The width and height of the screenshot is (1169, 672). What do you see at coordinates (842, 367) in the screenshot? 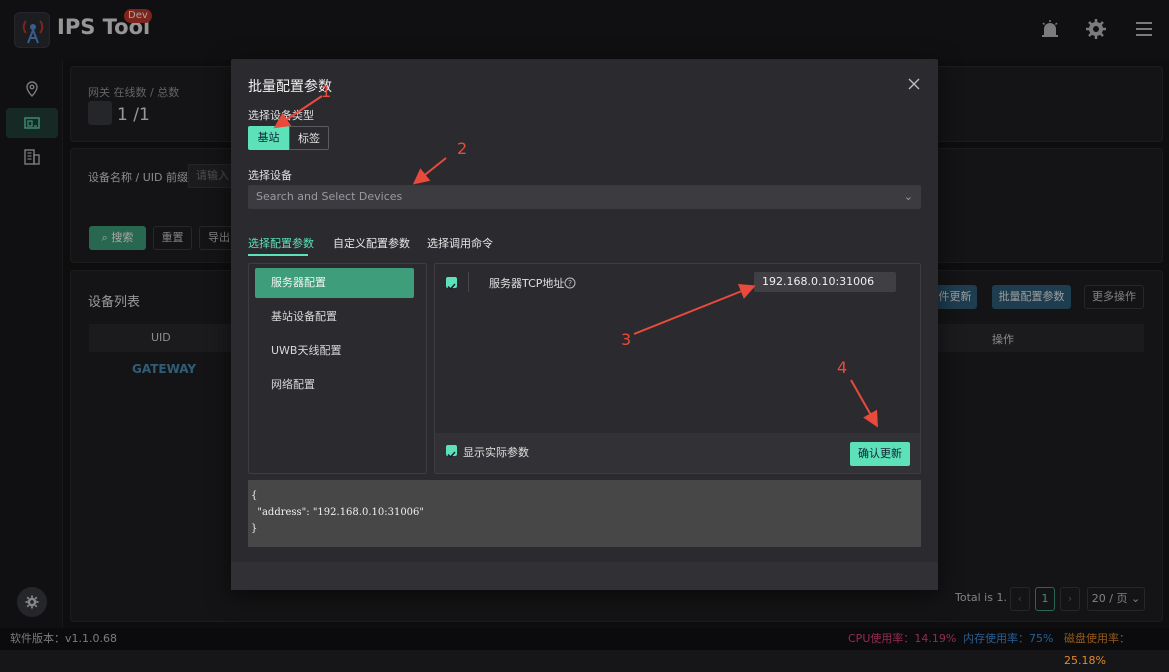
I see `annotation-label-4: 4` at bounding box center [842, 367].